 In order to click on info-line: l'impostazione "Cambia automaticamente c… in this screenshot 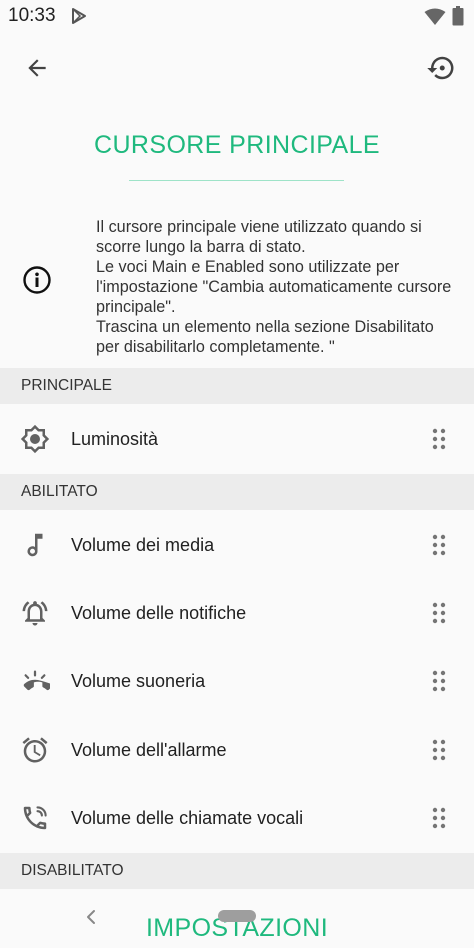, I will do `click(274, 287)`.